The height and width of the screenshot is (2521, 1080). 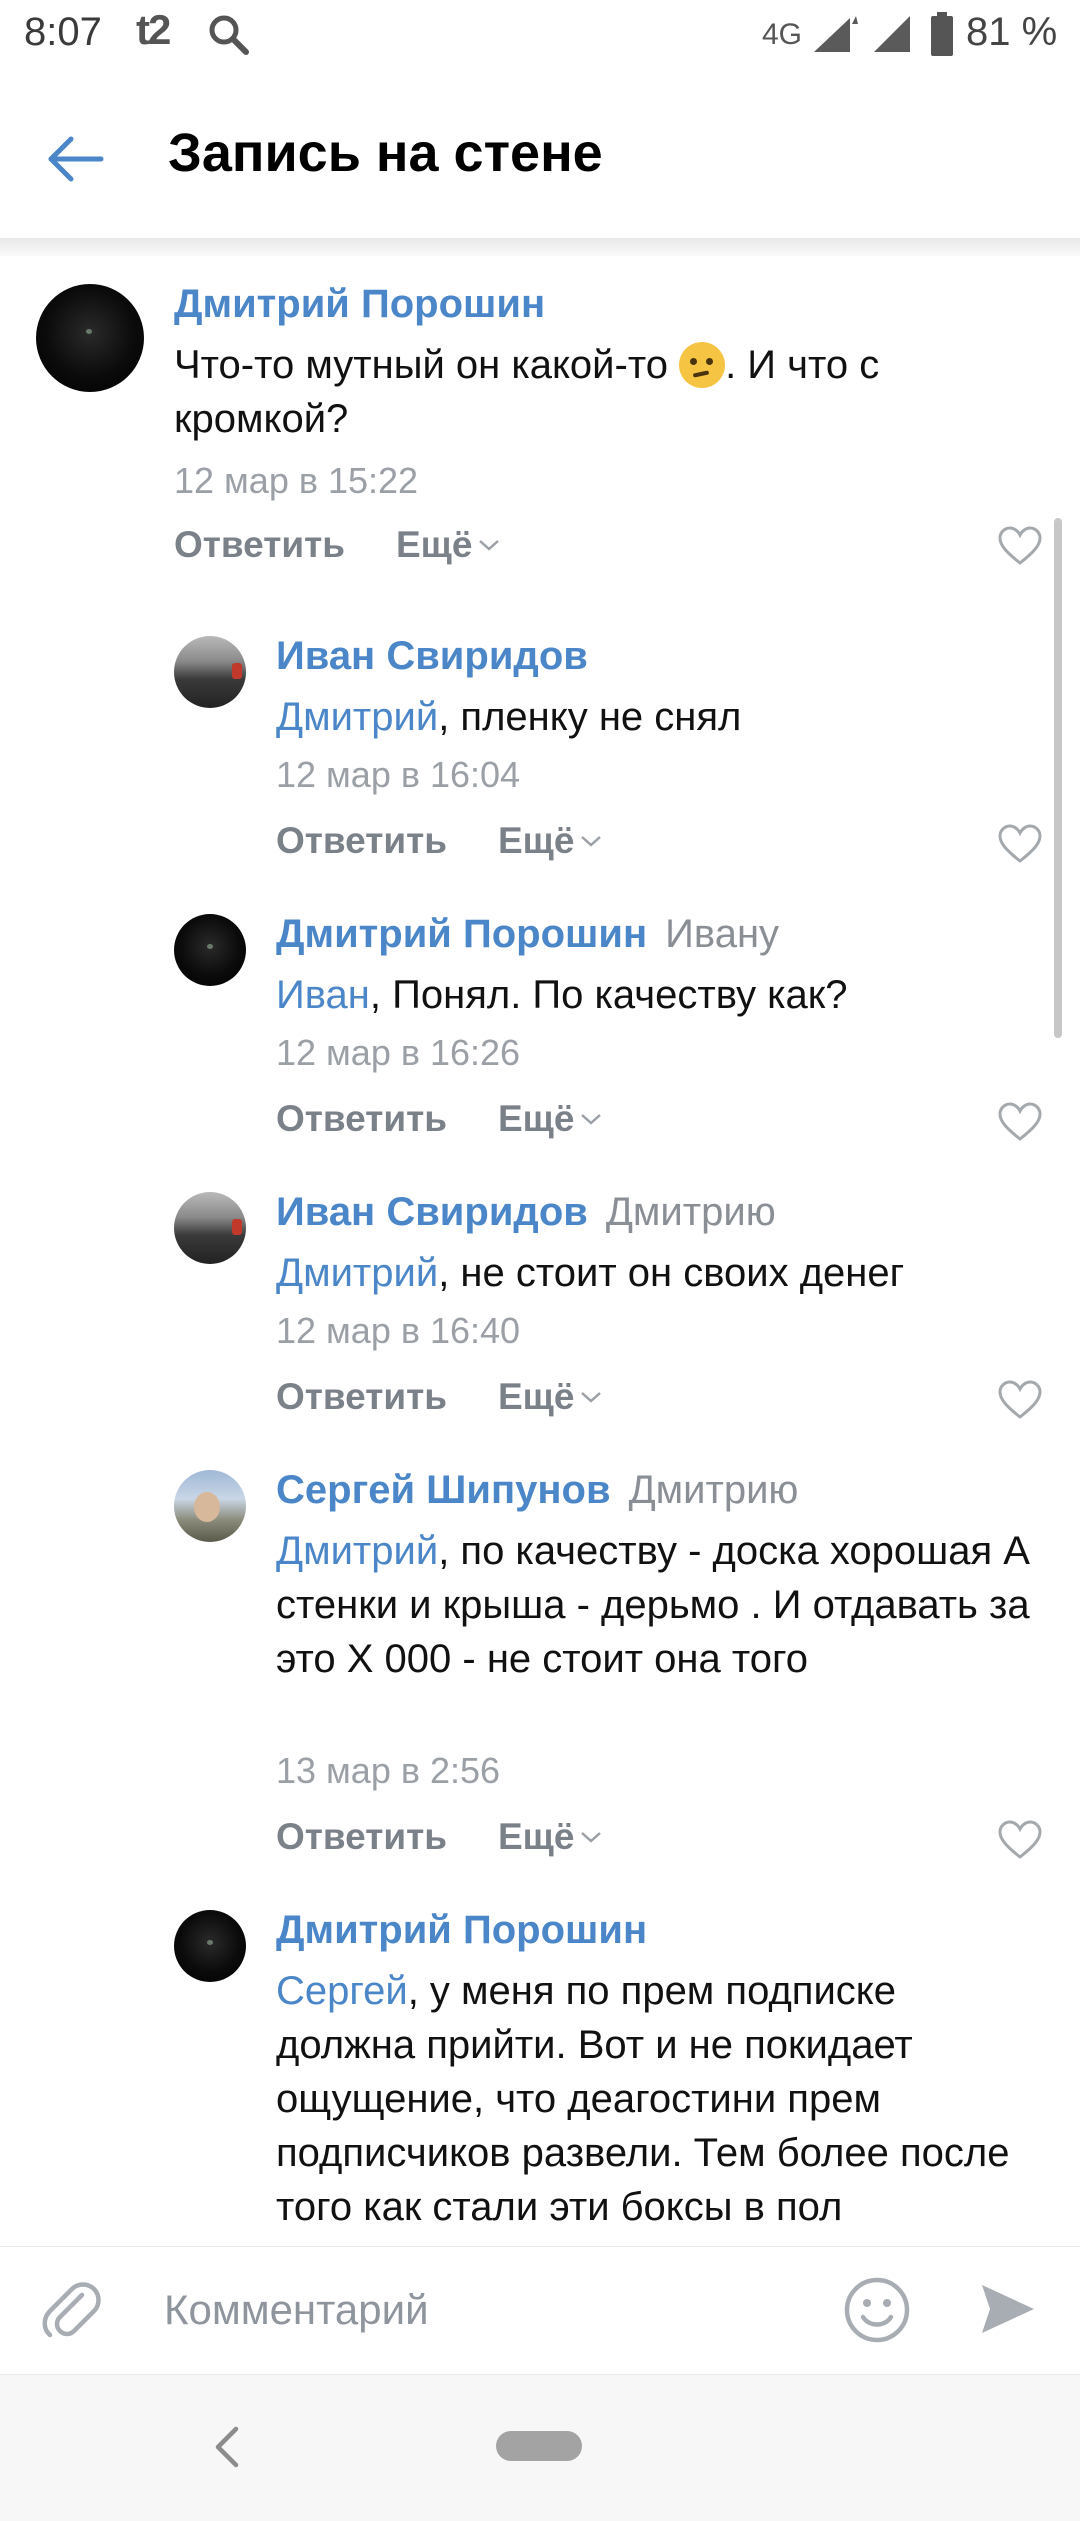 What do you see at coordinates (702, 365) in the screenshot?
I see `thinking-face-emoji-icon` at bounding box center [702, 365].